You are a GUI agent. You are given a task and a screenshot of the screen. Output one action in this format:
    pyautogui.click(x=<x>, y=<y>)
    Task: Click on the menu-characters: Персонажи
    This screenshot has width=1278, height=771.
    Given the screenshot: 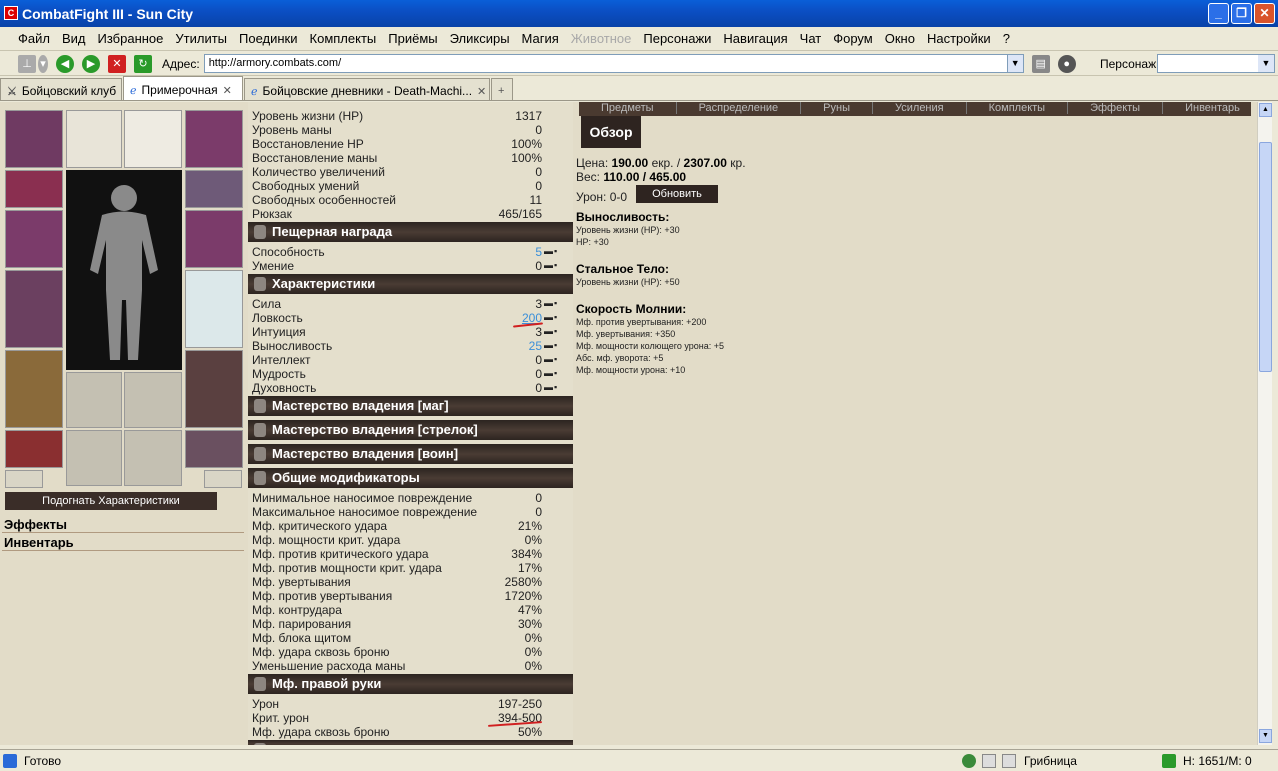 What is the action you would take?
    pyautogui.click(x=677, y=38)
    